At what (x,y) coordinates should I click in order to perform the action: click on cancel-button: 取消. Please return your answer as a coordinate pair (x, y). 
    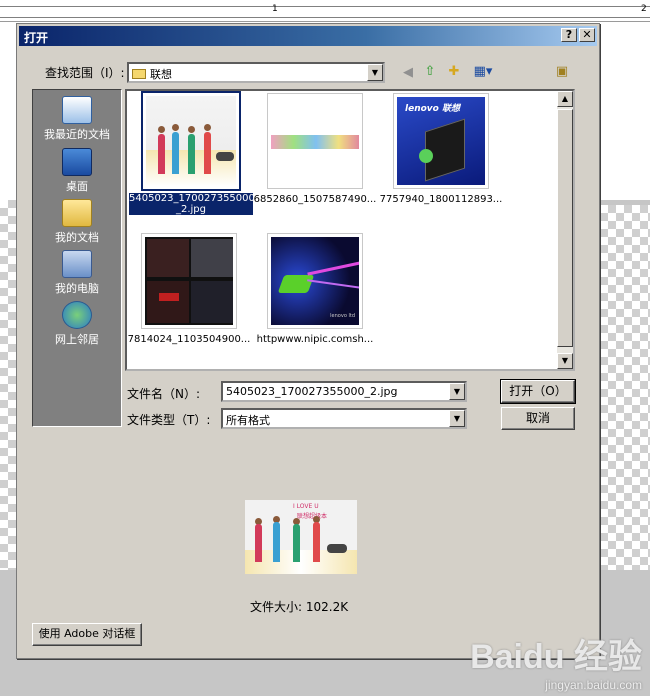
    Looking at the image, I should click on (538, 418).